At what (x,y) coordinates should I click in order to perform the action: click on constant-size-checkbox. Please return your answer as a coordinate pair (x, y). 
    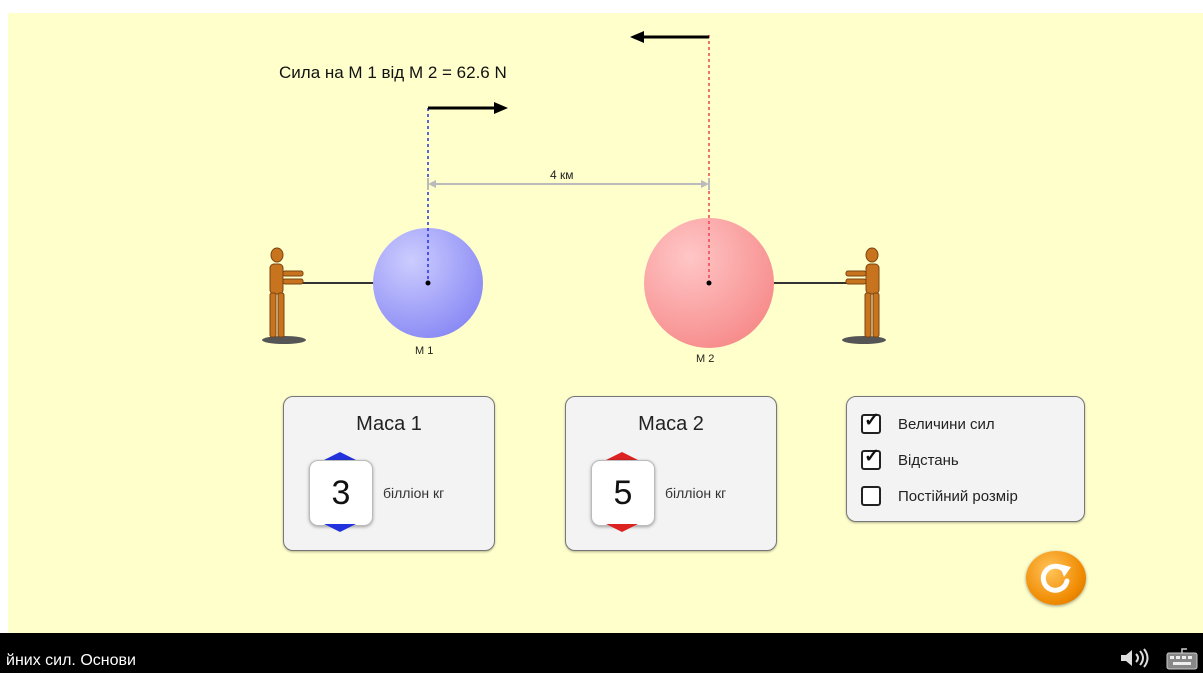
    Looking at the image, I should click on (871, 496).